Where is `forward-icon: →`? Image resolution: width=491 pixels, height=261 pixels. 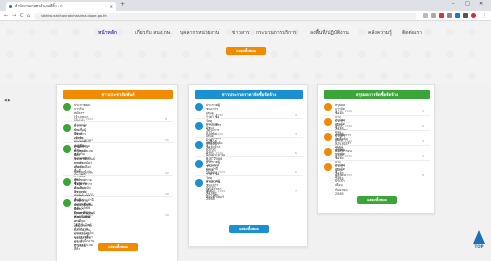
forward-icon: → is located at coordinates (14, 16).